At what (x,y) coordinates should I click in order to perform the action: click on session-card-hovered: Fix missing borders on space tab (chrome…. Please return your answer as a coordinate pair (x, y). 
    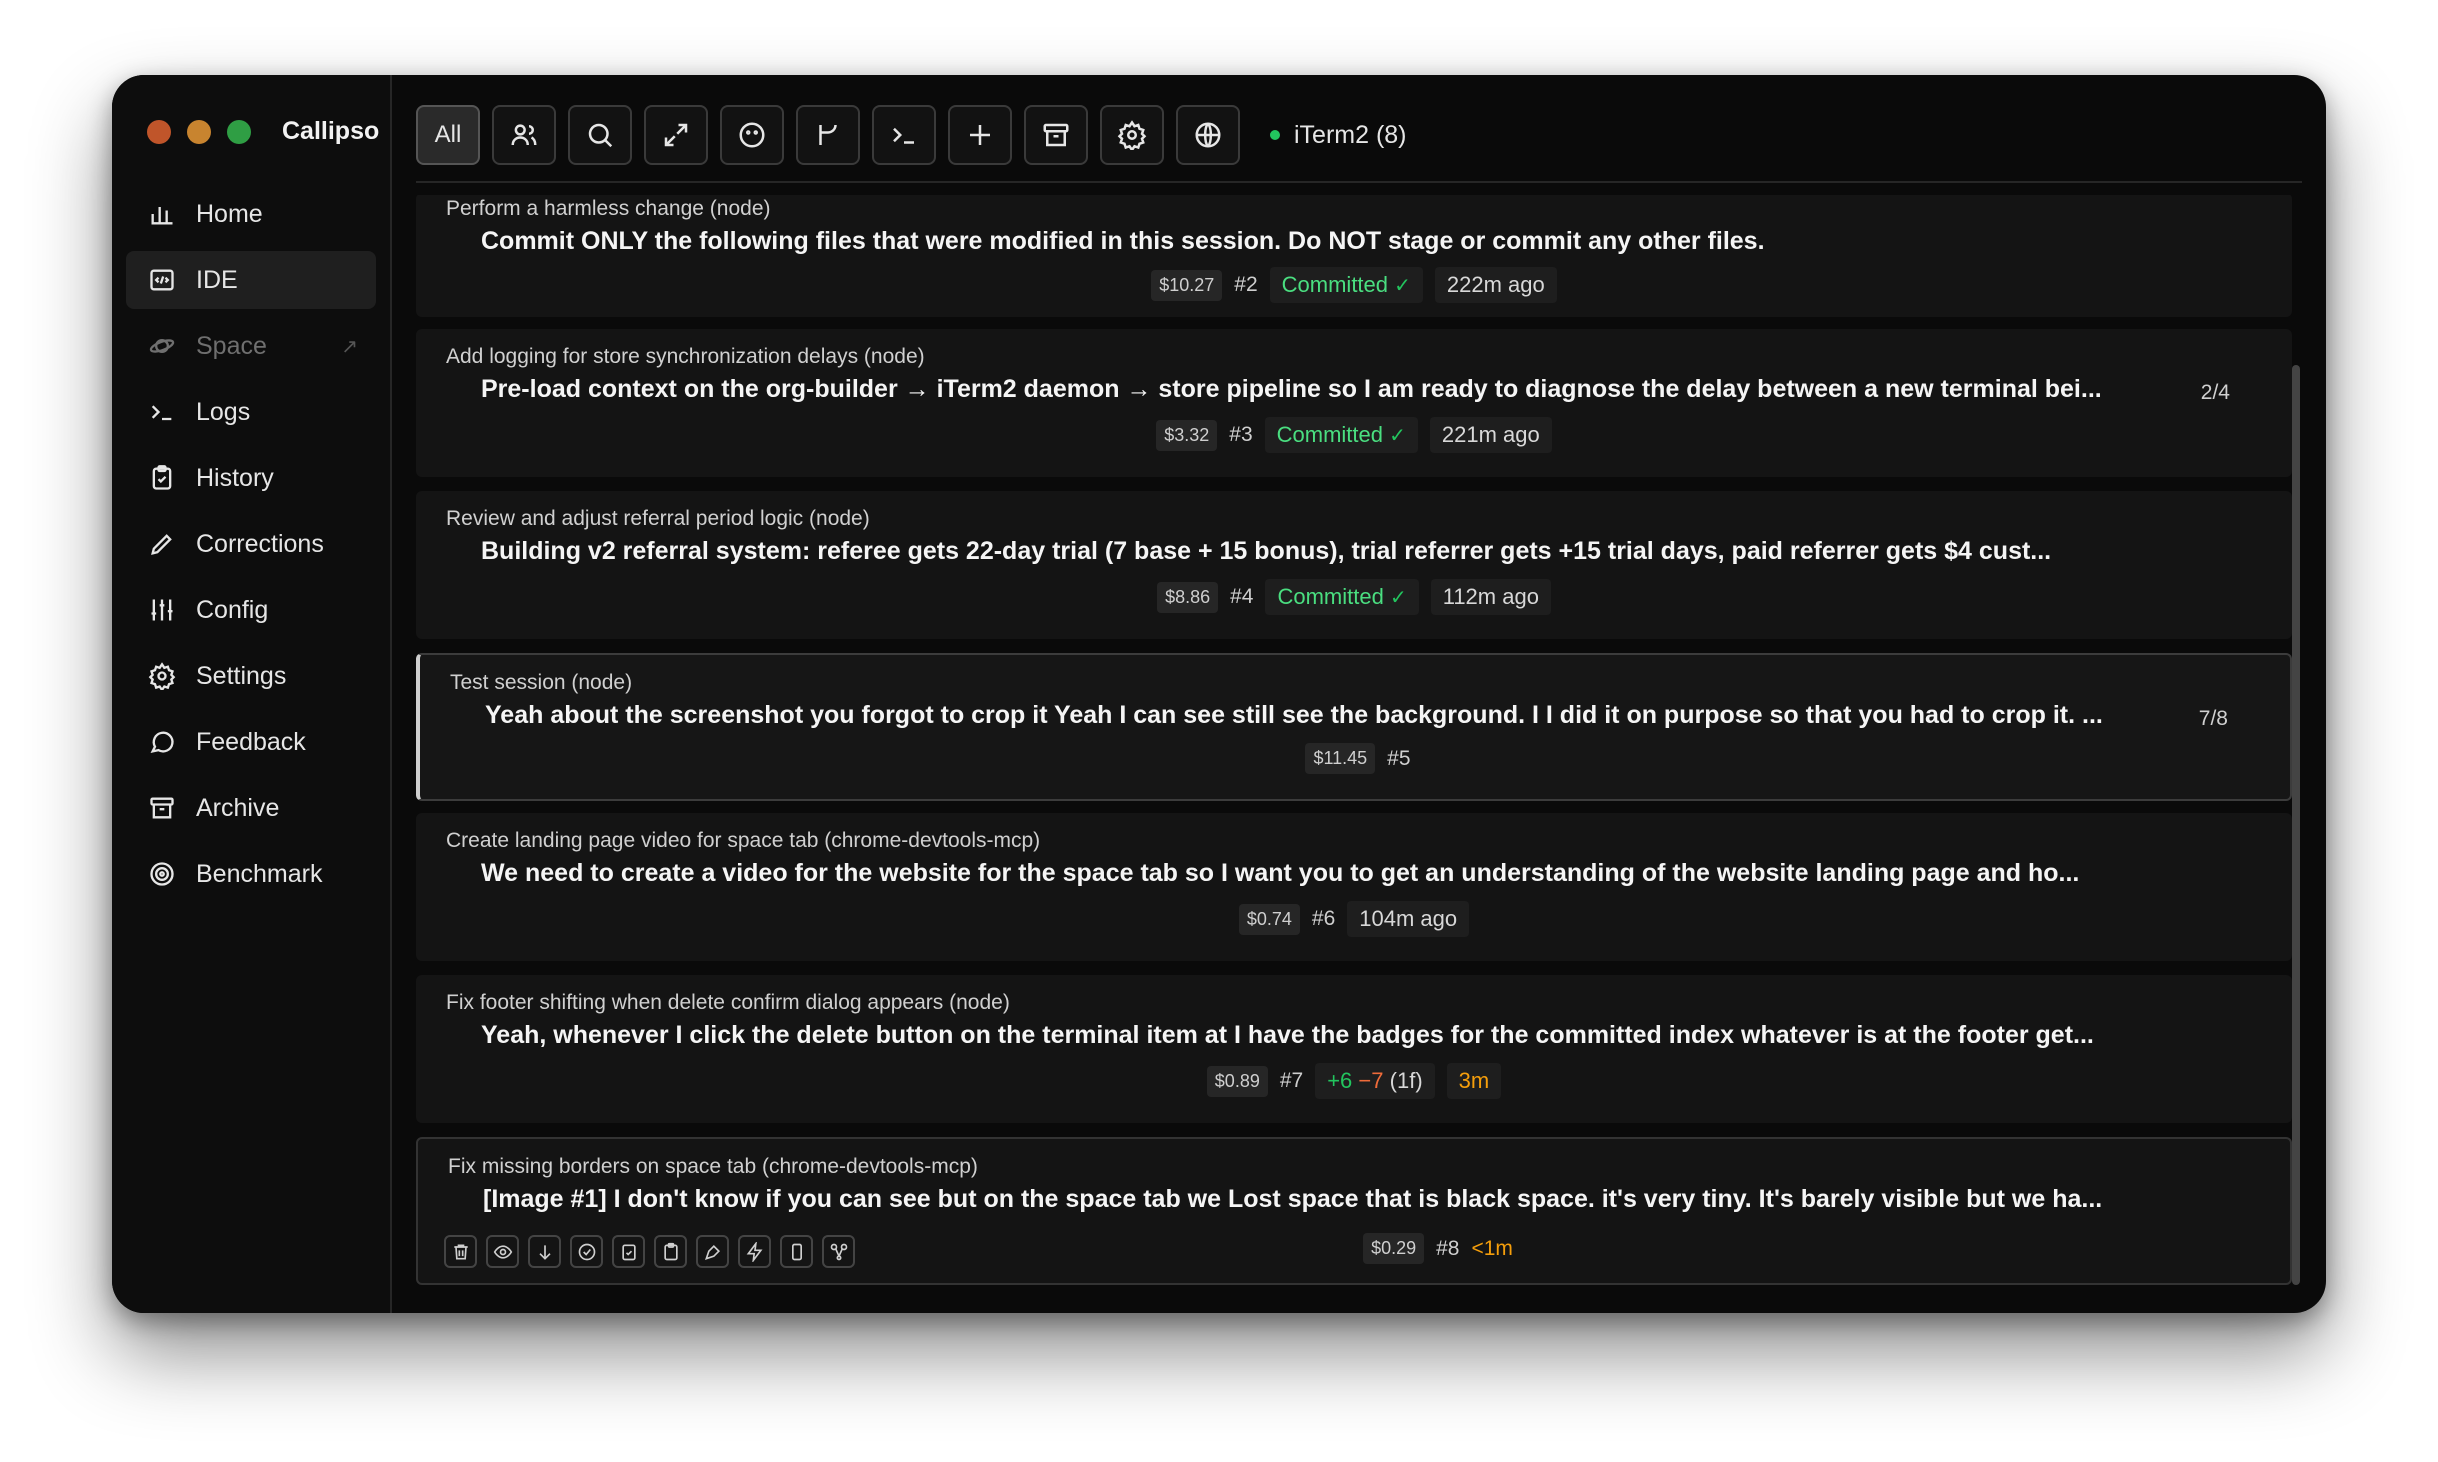
    Looking at the image, I should click on (1354, 1211).